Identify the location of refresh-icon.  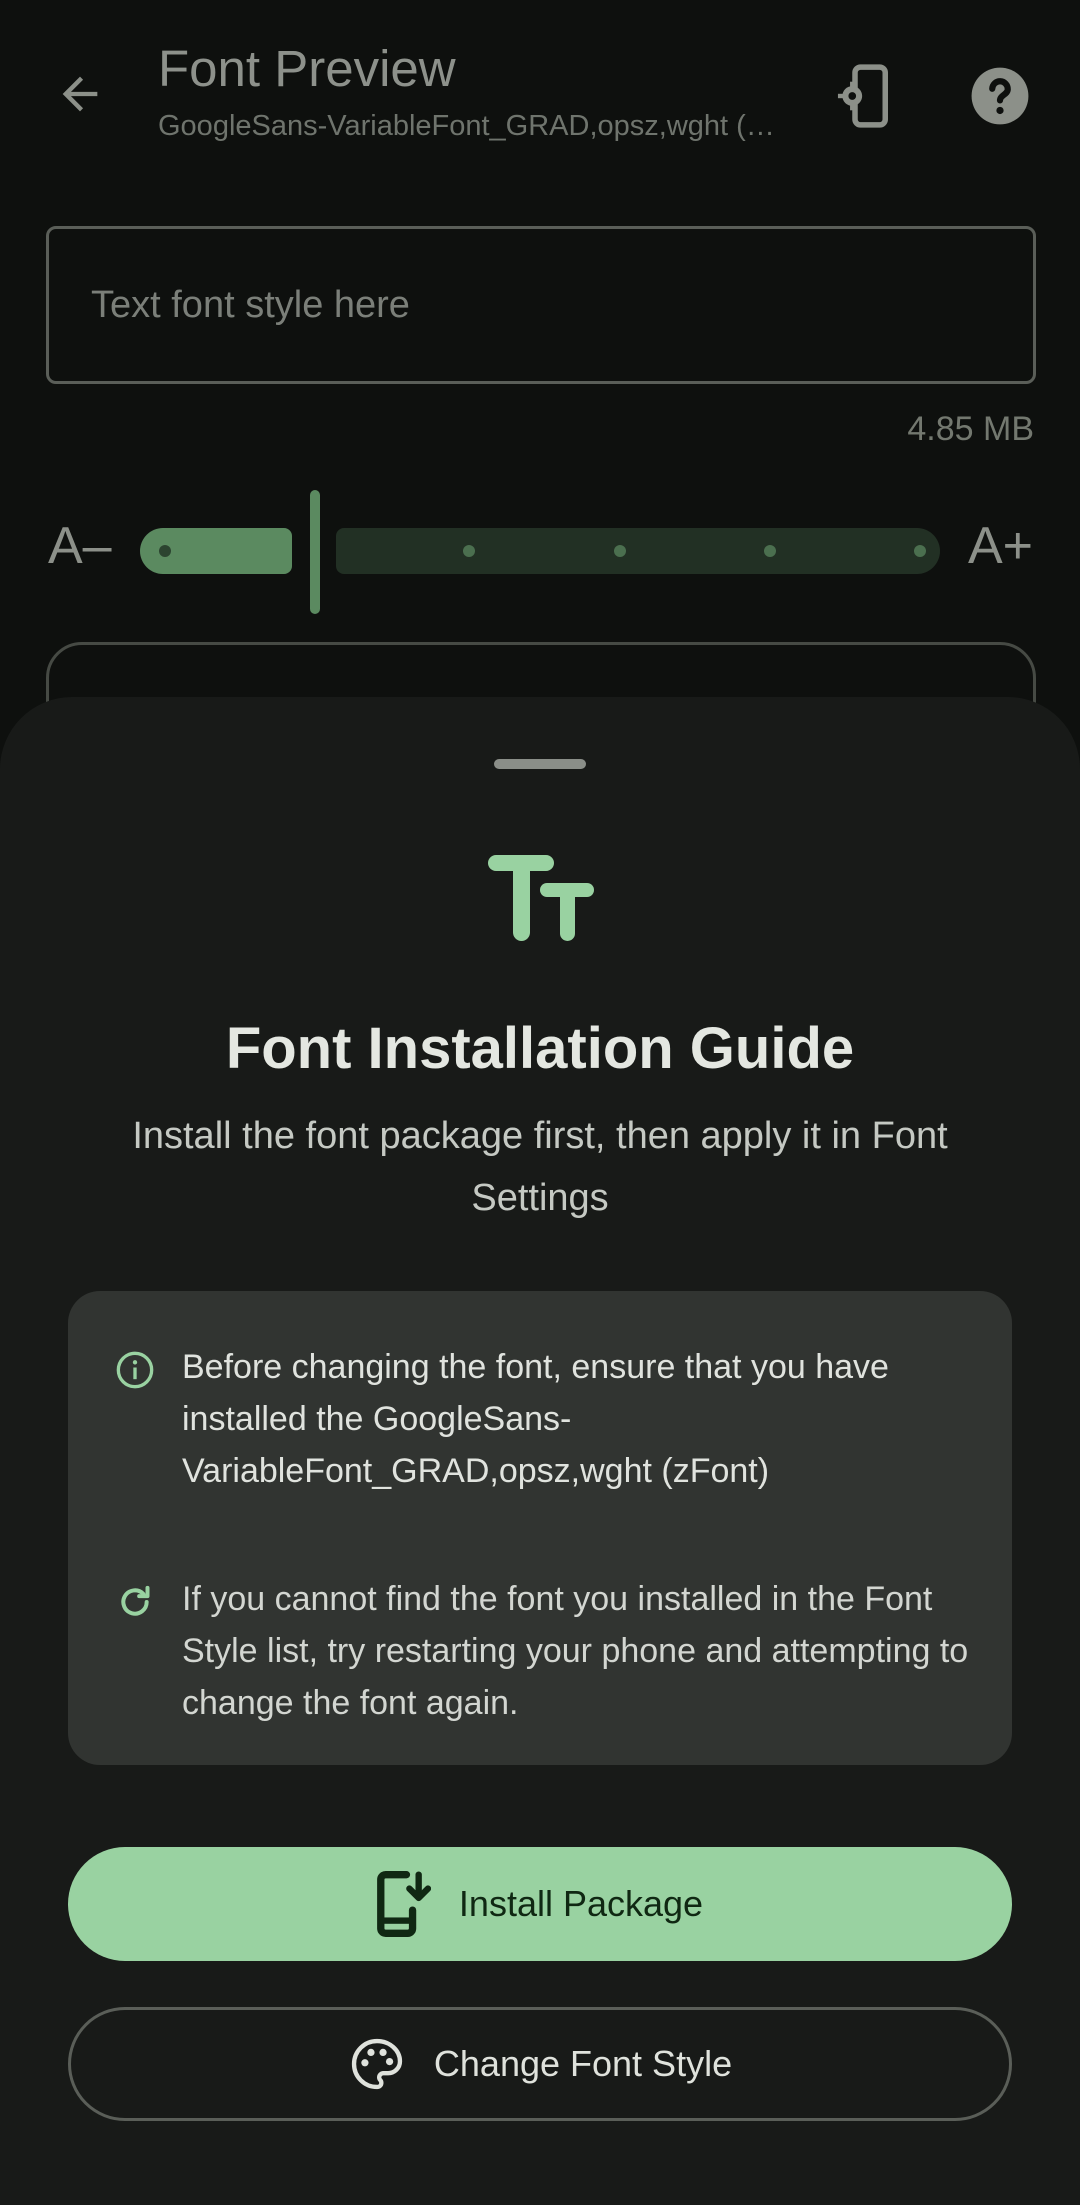
(135, 1600).